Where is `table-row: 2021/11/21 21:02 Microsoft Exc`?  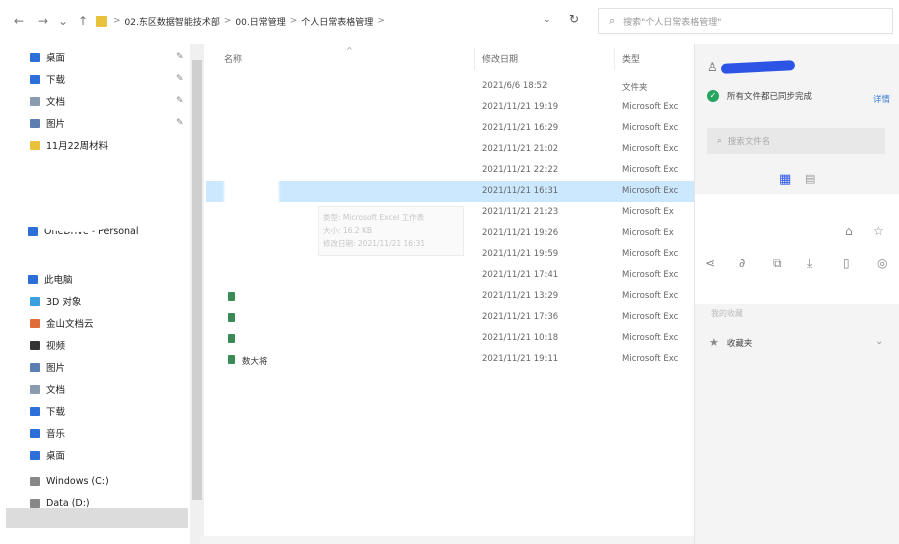 table-row: 2021/11/21 21:02 Microsoft Exc is located at coordinates (451, 149).